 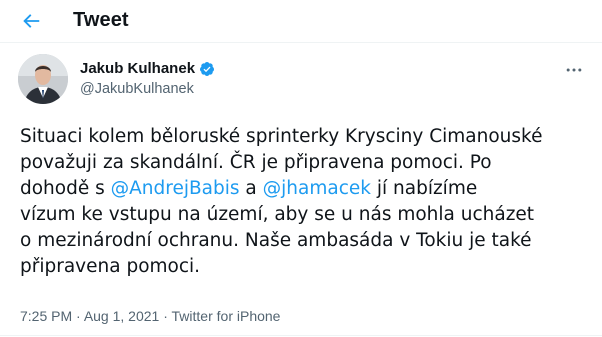 I want to click on tweet-text-segment: jí nabízíme, so click(x=424, y=188).